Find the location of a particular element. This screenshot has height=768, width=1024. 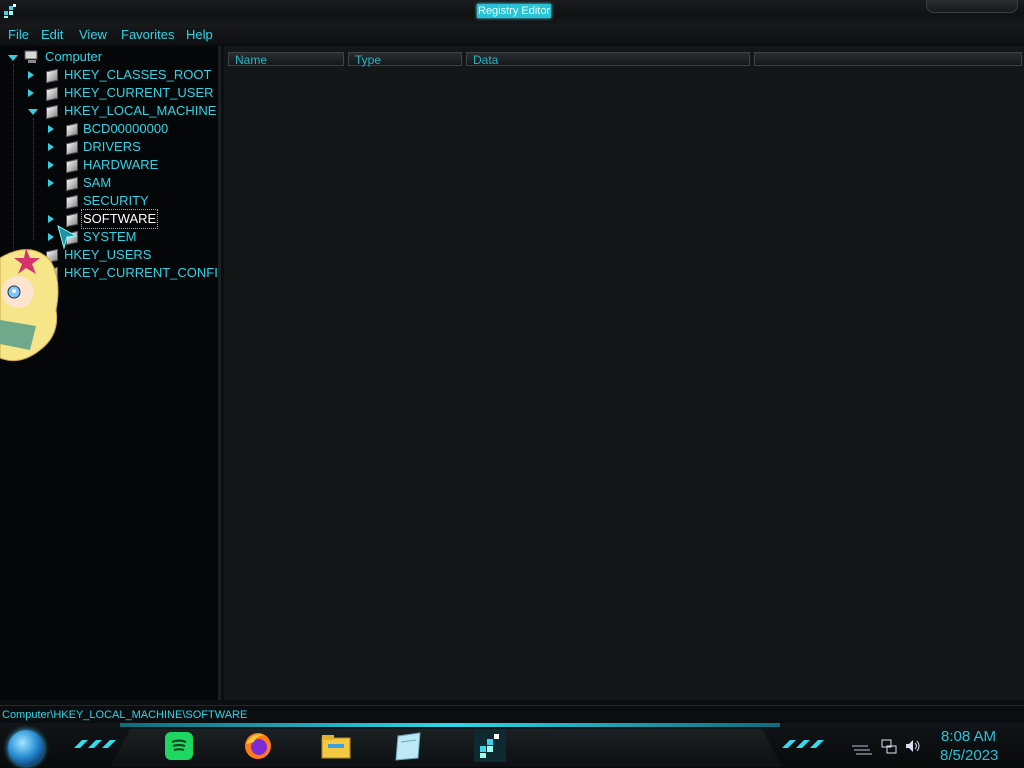

taskbar-shelf is located at coordinates (446, 748).